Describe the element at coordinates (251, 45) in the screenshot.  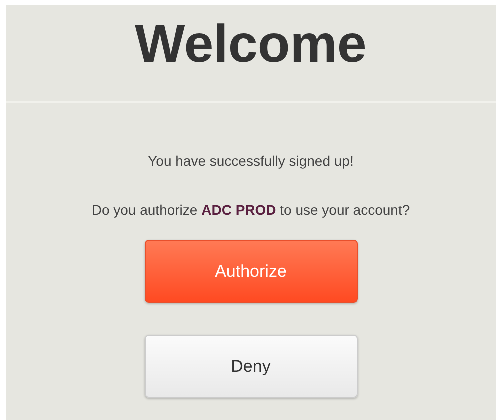
I see `page-title: Welcome` at that location.